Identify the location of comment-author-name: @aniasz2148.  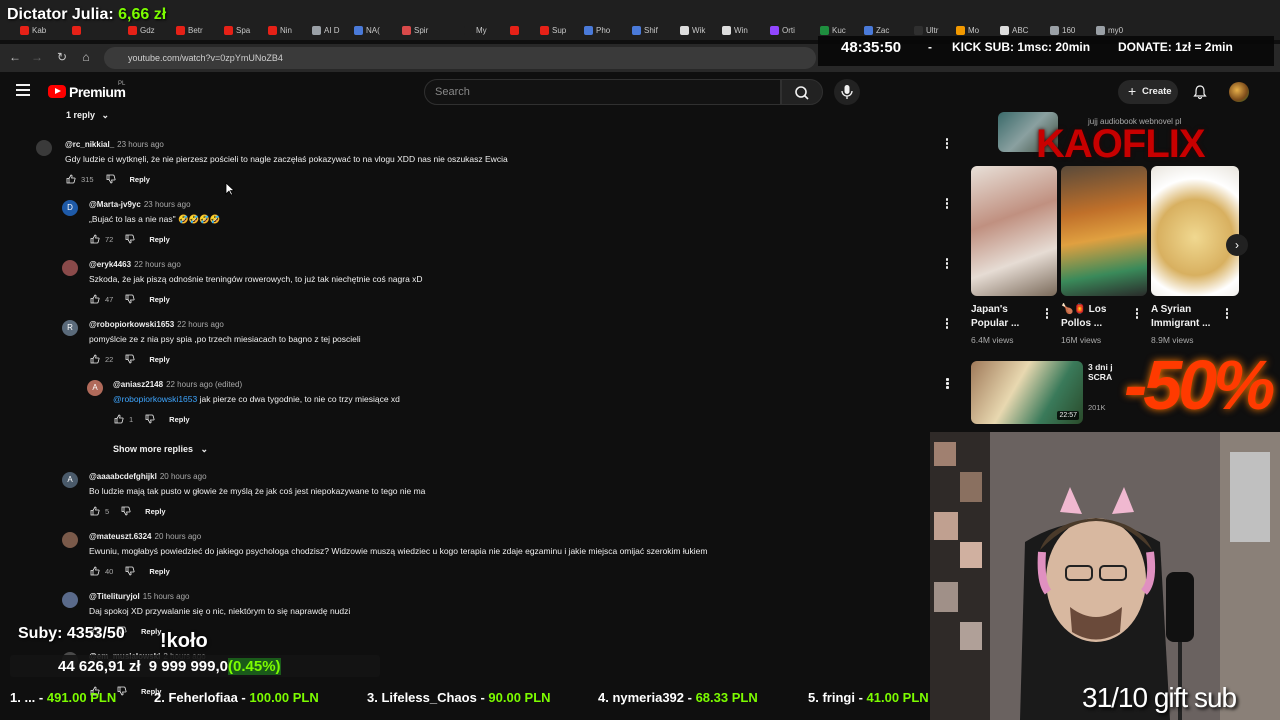
(138, 384).